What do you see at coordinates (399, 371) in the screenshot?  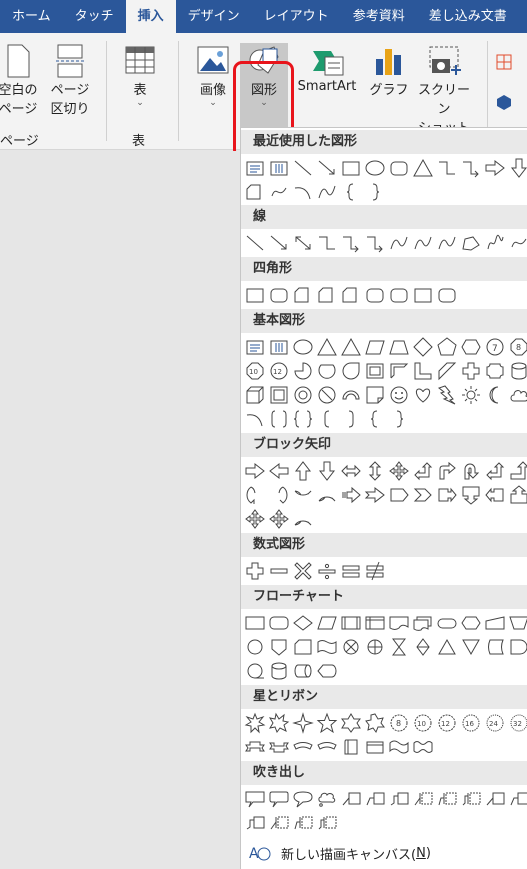 I see `shape-halfframe-icon` at bounding box center [399, 371].